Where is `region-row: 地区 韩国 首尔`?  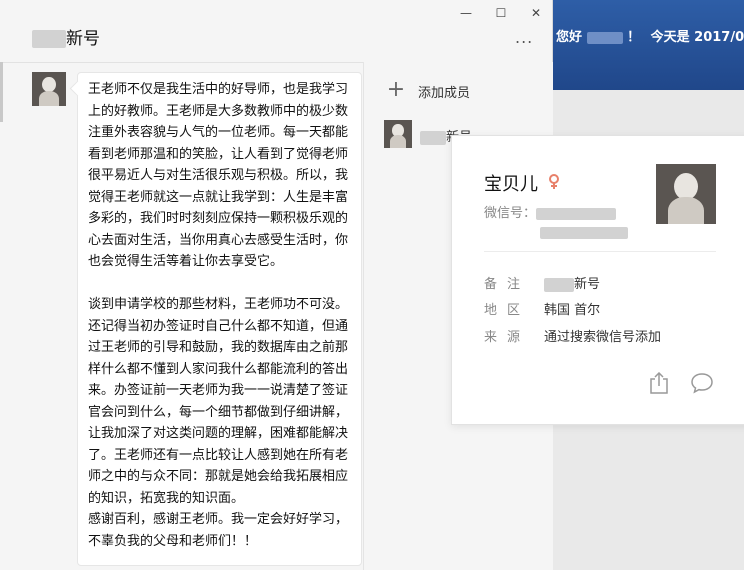
region-row: 地区 韩国 首尔 is located at coordinates (604, 309).